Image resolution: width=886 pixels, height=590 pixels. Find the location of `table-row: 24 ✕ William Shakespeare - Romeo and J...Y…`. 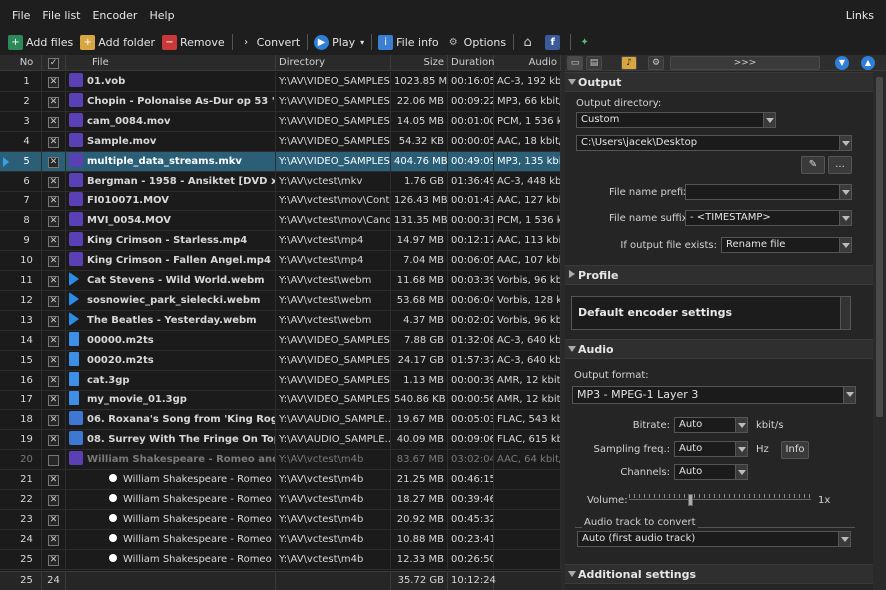

table-row: 24 ✕ William Shakespeare - Romeo and J...Y… is located at coordinates (280, 539).